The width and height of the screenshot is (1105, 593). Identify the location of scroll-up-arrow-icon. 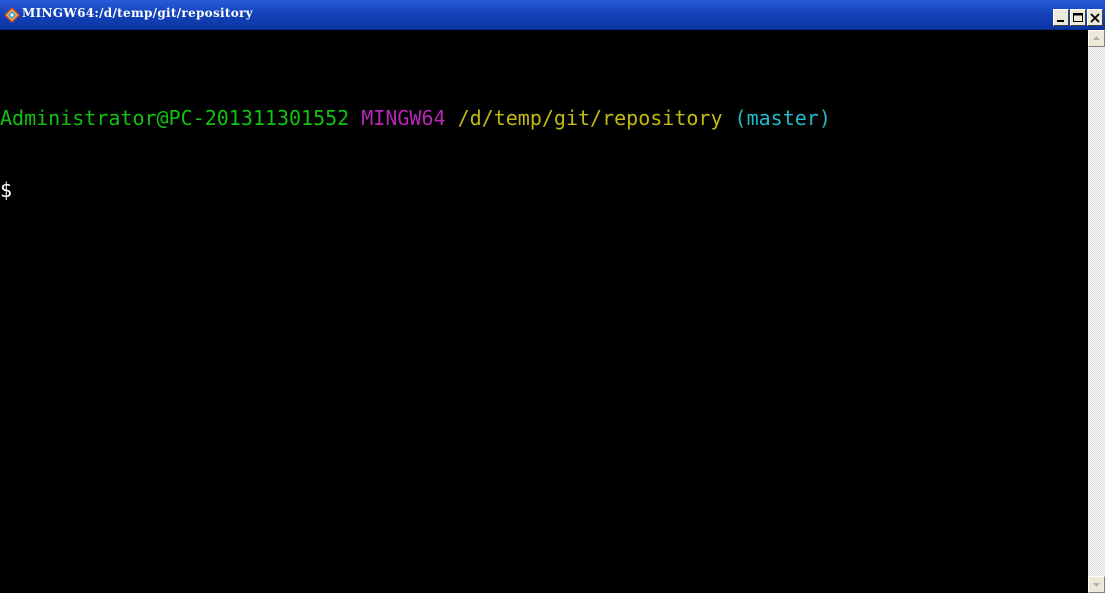
(1096, 38).